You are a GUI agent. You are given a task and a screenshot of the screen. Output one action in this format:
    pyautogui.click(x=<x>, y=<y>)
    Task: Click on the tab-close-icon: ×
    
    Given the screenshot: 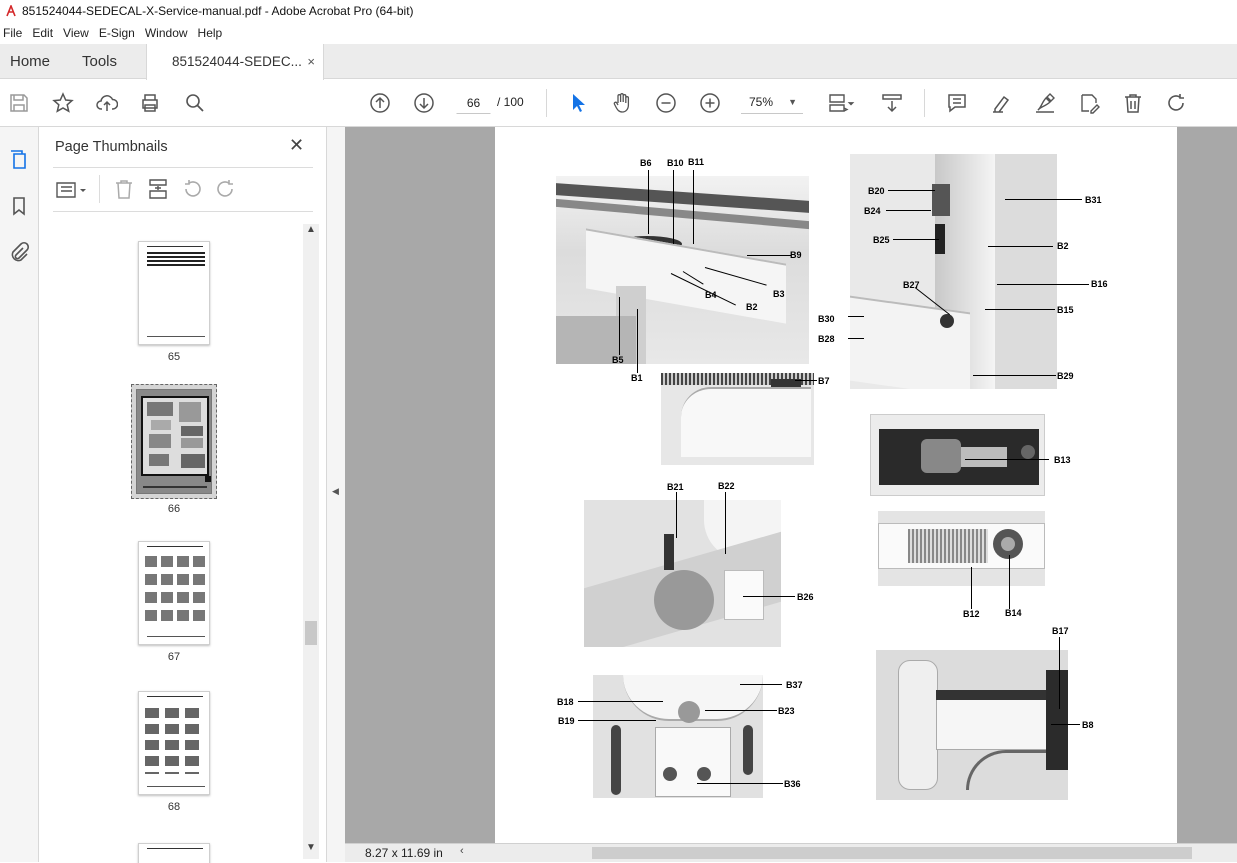 What is the action you would take?
    pyautogui.click(x=311, y=61)
    